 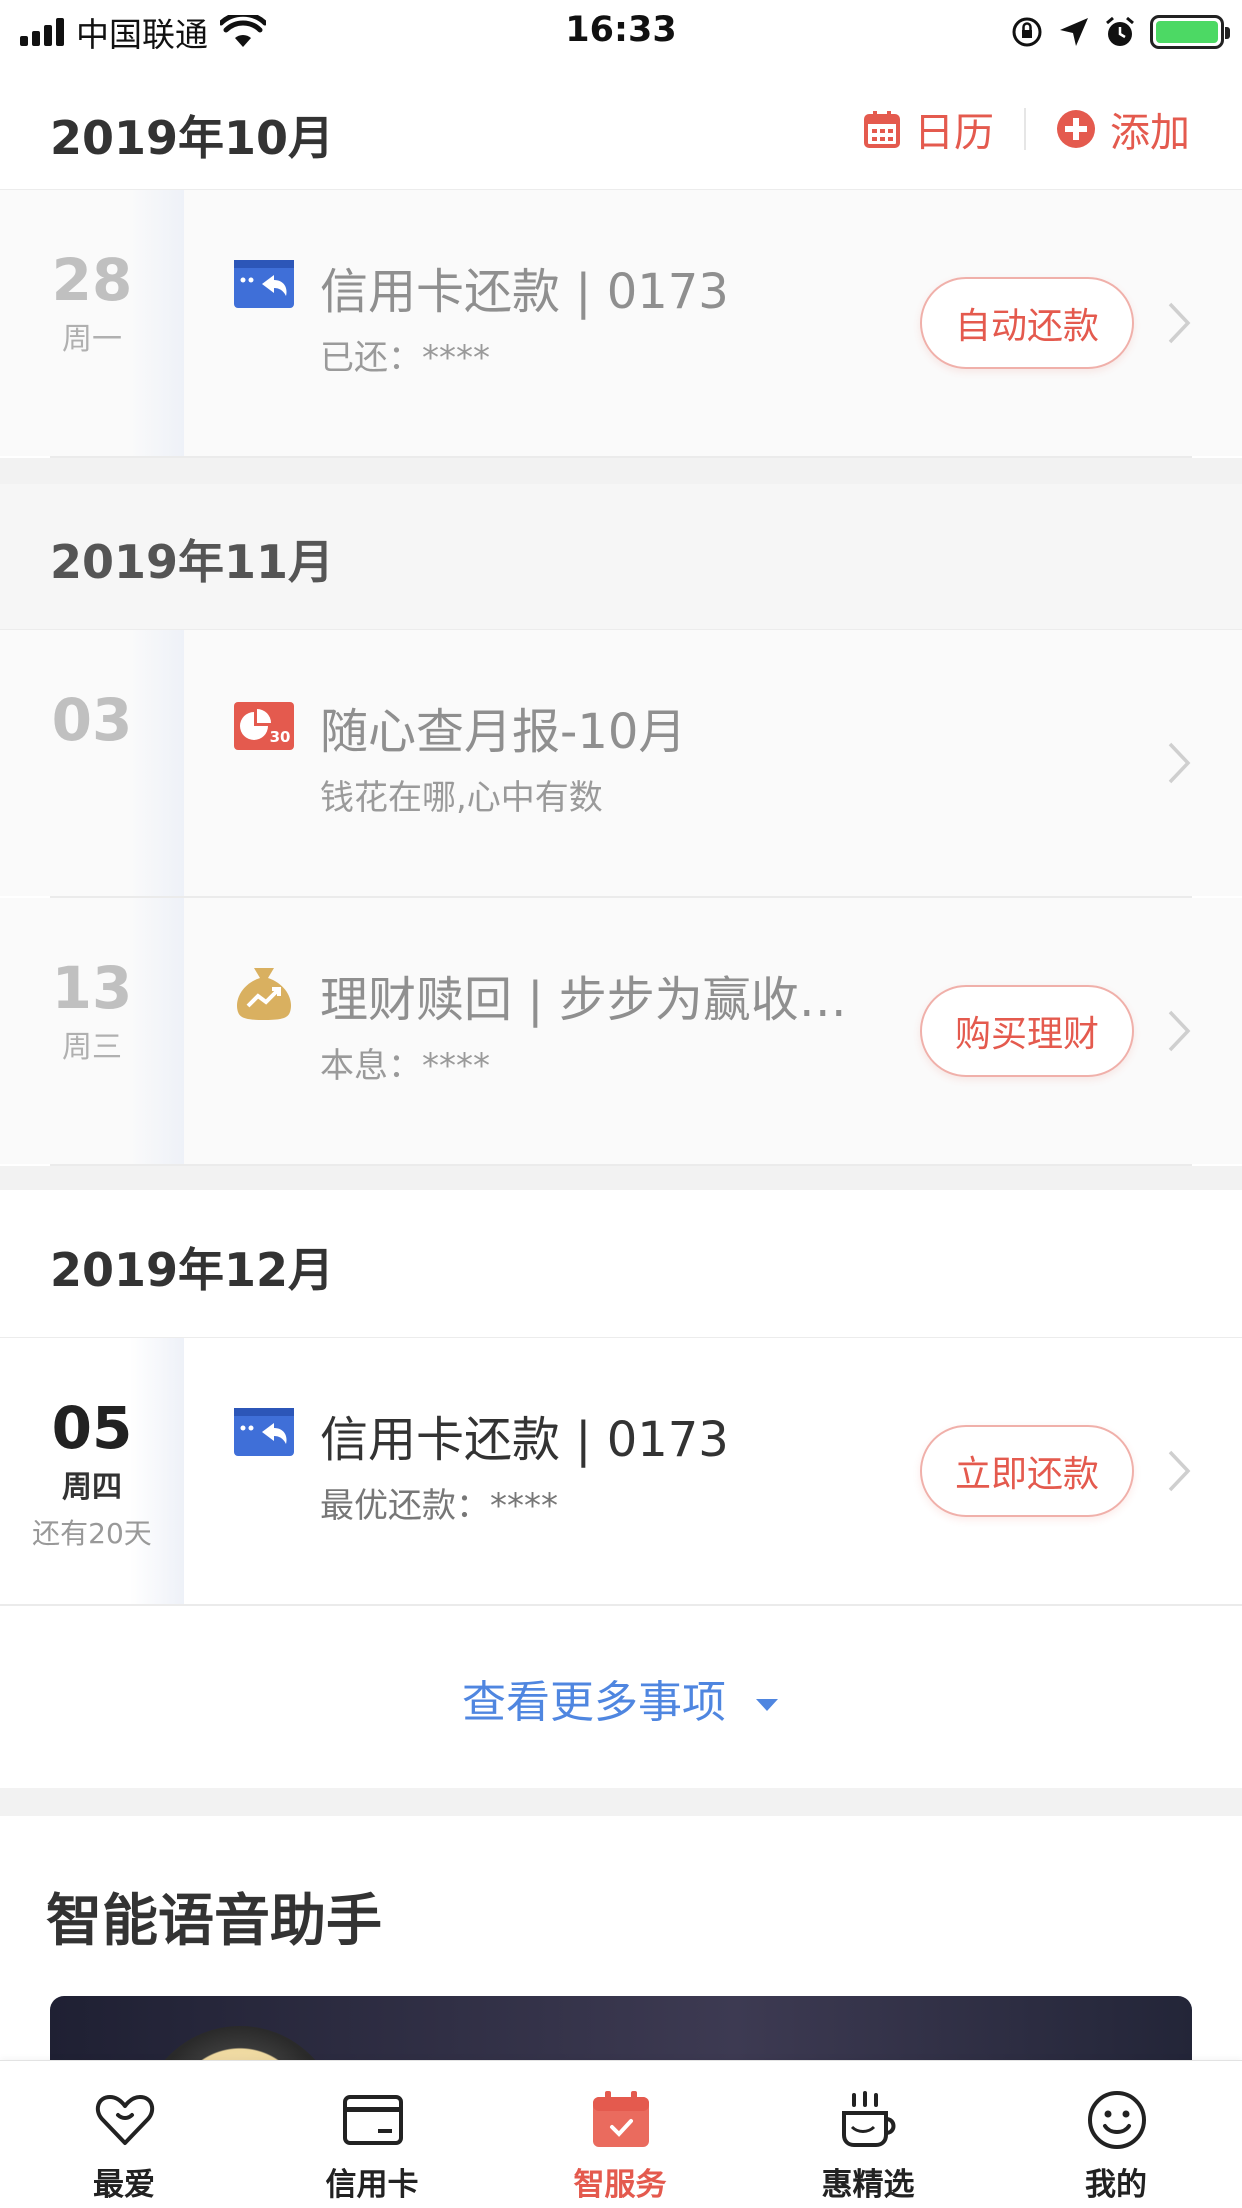 What do you see at coordinates (405, 1066) in the screenshot?
I see `item-subtitle: 本息：****` at bounding box center [405, 1066].